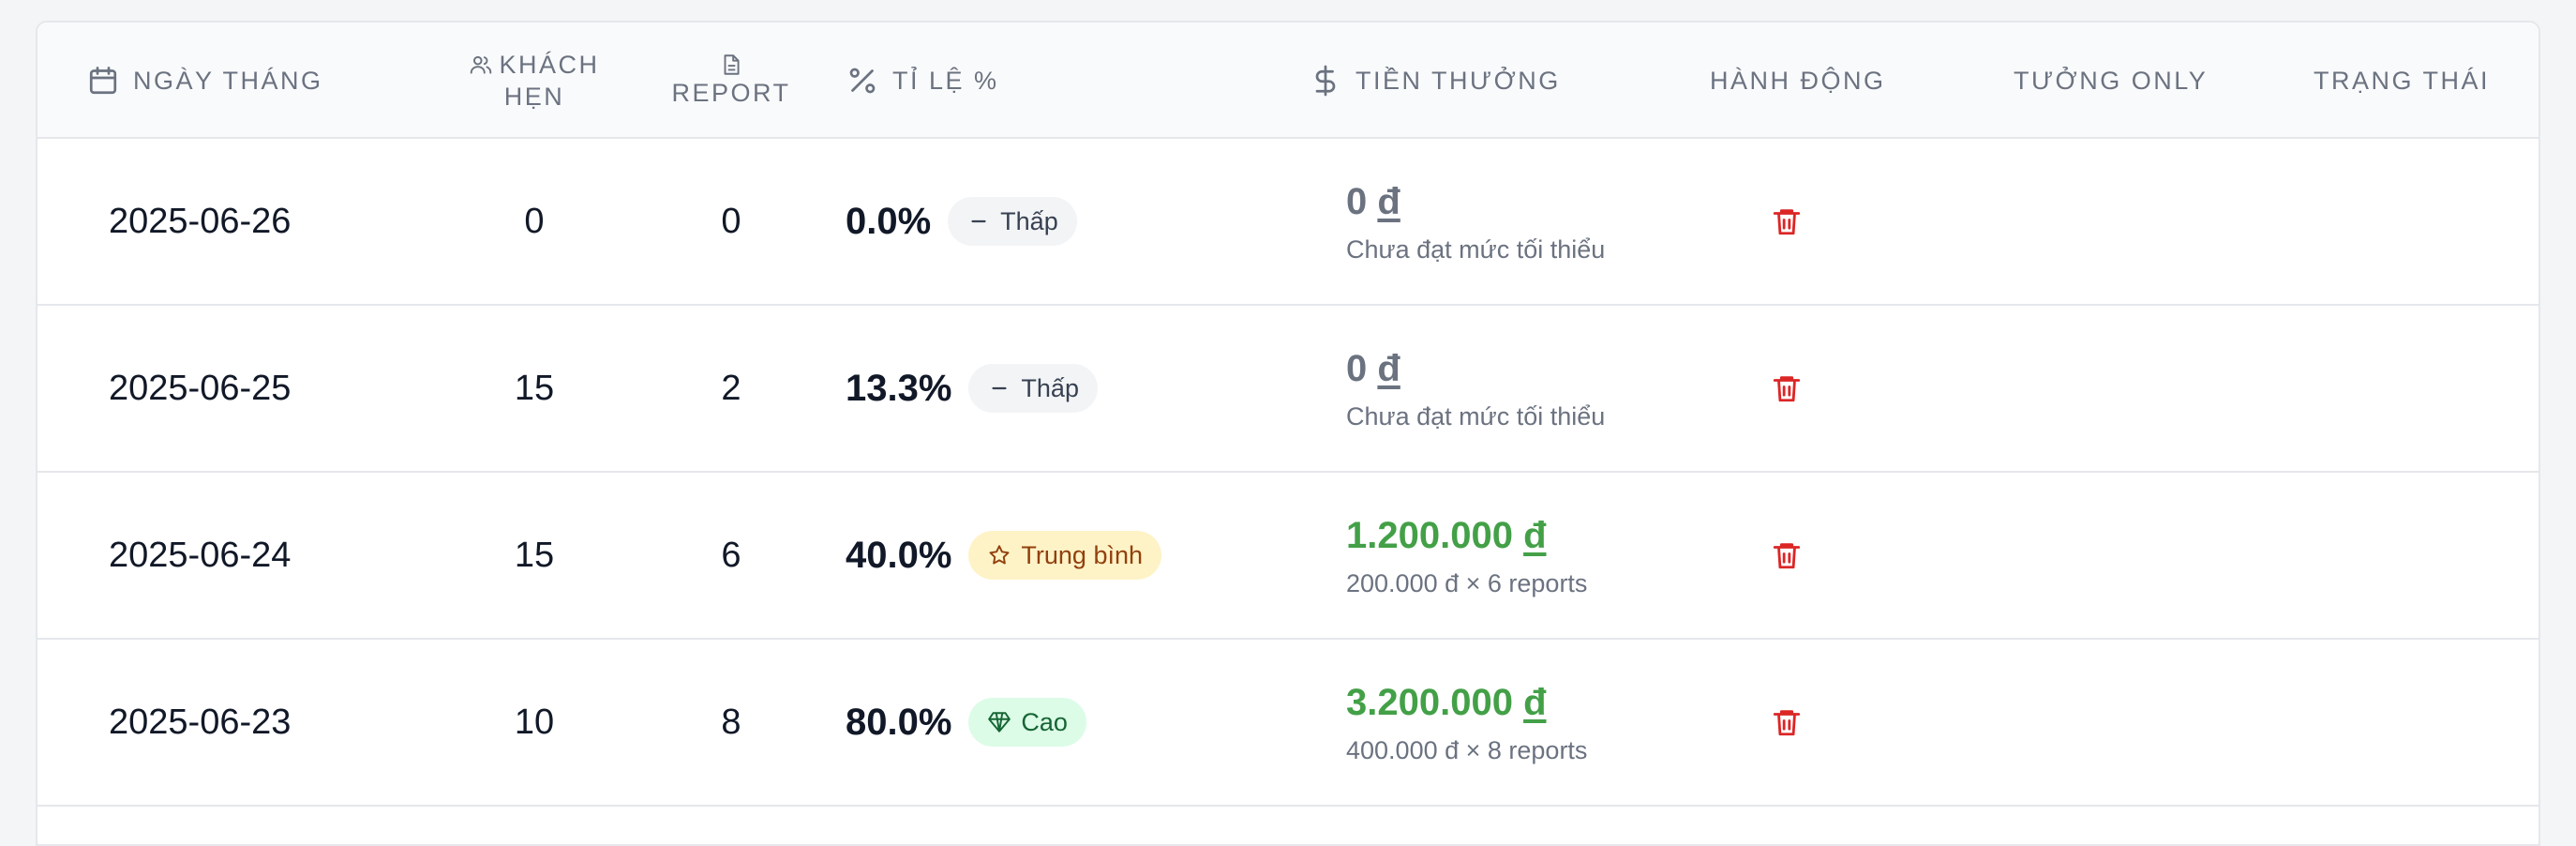 The image size is (2576, 846). Describe the element at coordinates (534, 97) in the screenshot. I see `header-customers-line2: HẸN` at that location.